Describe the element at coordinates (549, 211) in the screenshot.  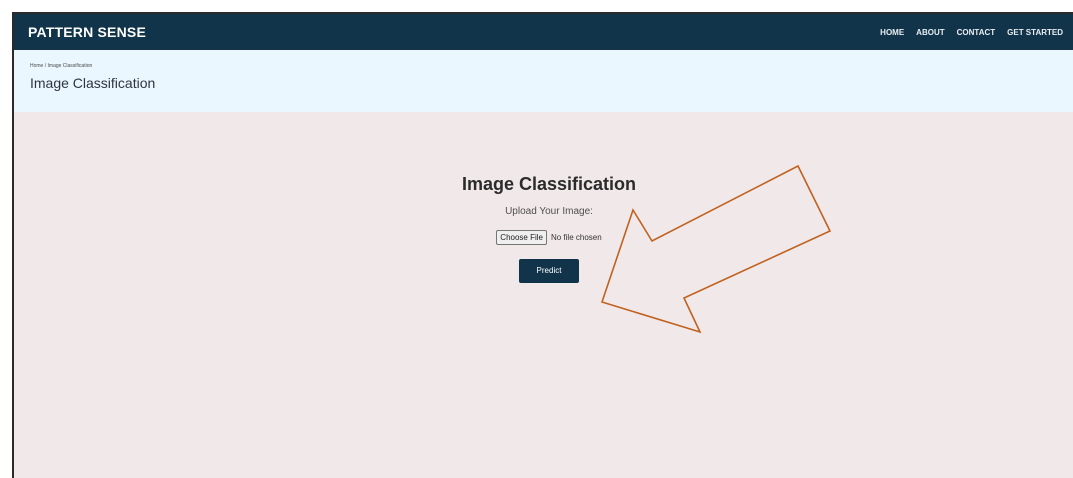
I see `upload-label: Upload Your Image:` at that location.